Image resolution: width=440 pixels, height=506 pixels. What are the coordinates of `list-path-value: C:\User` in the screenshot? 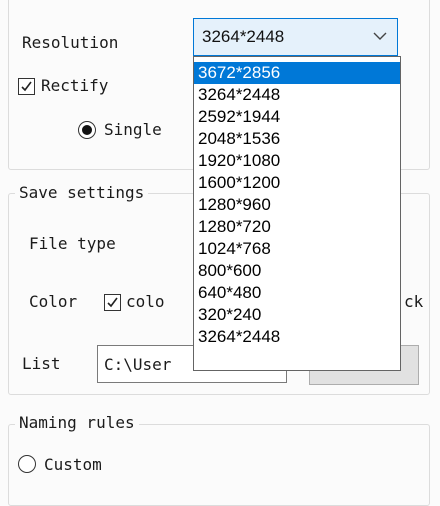 It's located at (138, 364).